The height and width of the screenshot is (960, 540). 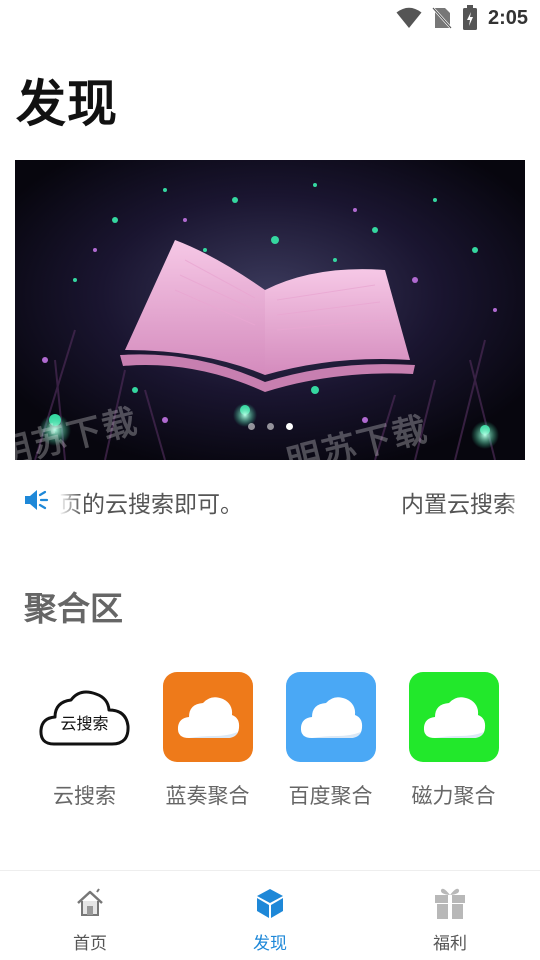 I want to click on tile-baidu: 百度聚合, so click(x=330, y=741).